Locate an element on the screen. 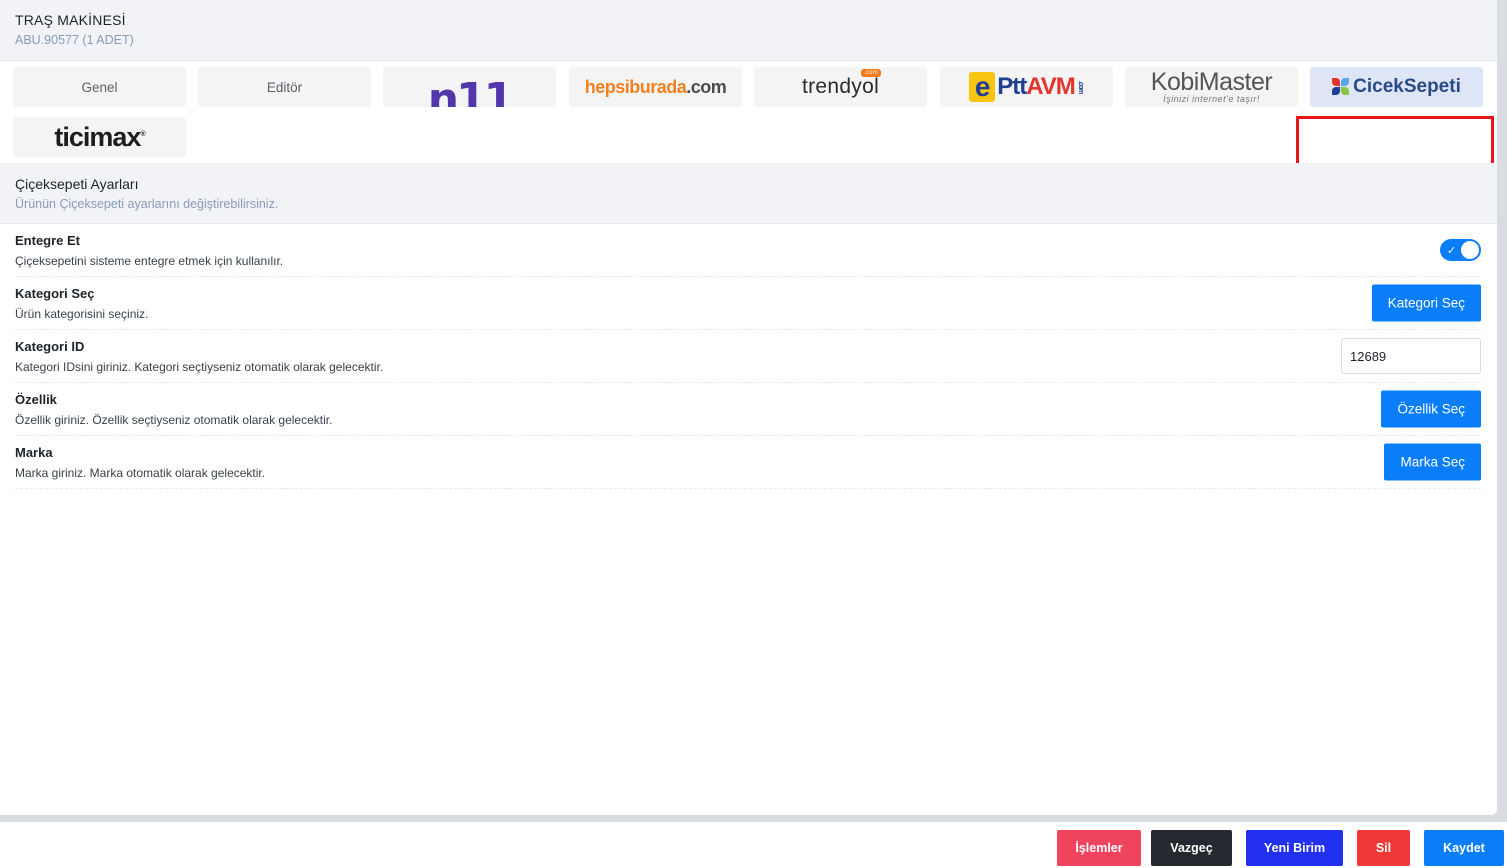  kobimaster-logo-slogan: İşinizi internet'e taşır! is located at coordinates (1211, 99).